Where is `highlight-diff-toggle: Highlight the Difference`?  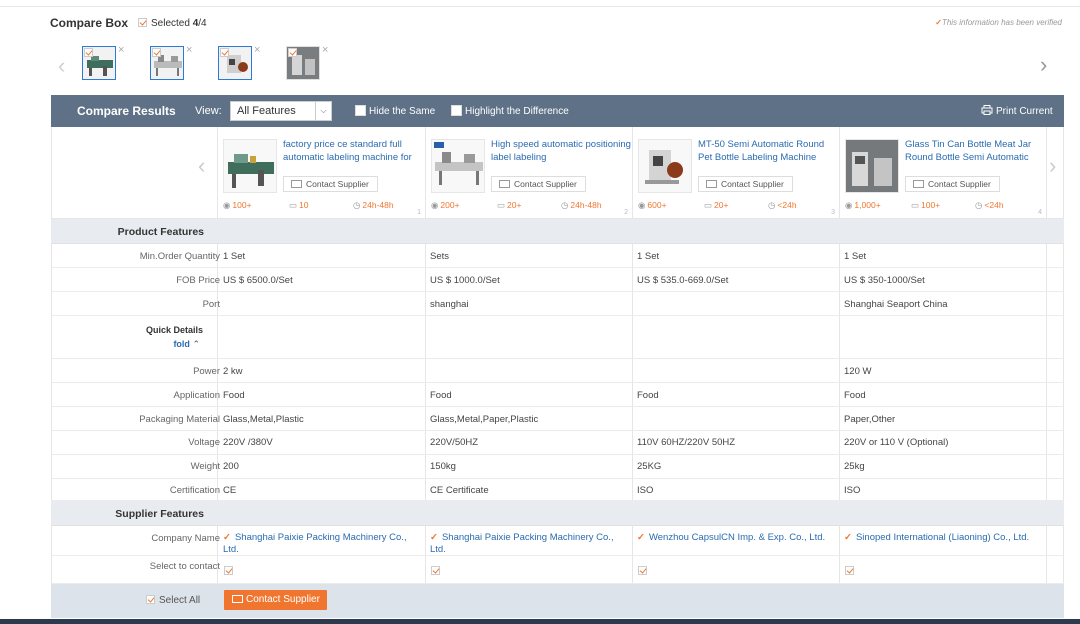 highlight-diff-toggle: Highlight the Difference is located at coordinates (510, 111).